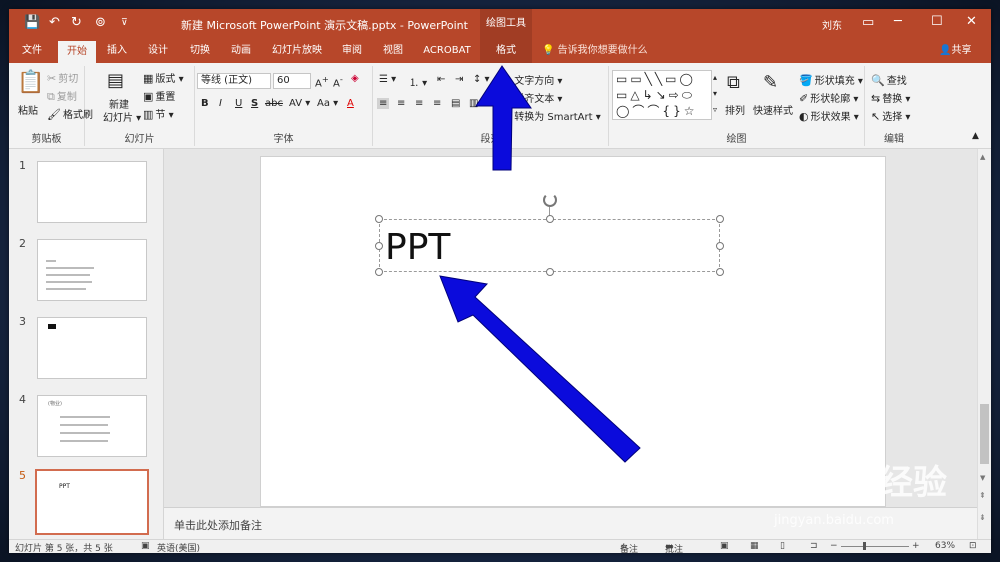 This screenshot has height=562, width=1000. Describe the element at coordinates (28, 109) in the screenshot. I see `paste-button: 粘贴` at that location.